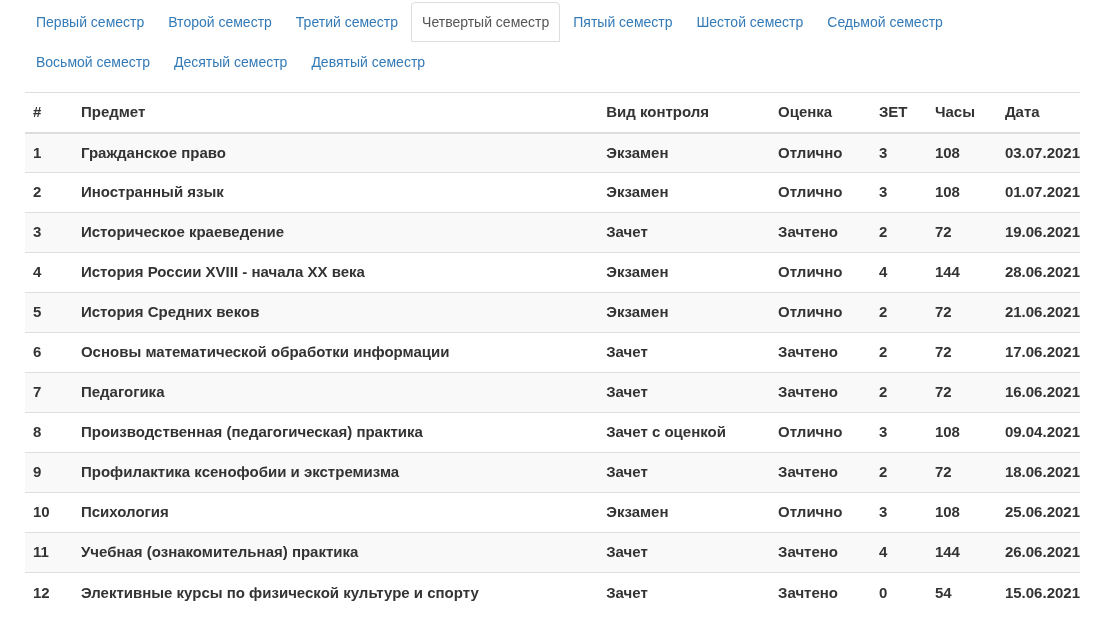 The image size is (1118, 628). Describe the element at coordinates (368, 62) in the screenshot. I see `semester-tab: Девятый семестр` at that location.